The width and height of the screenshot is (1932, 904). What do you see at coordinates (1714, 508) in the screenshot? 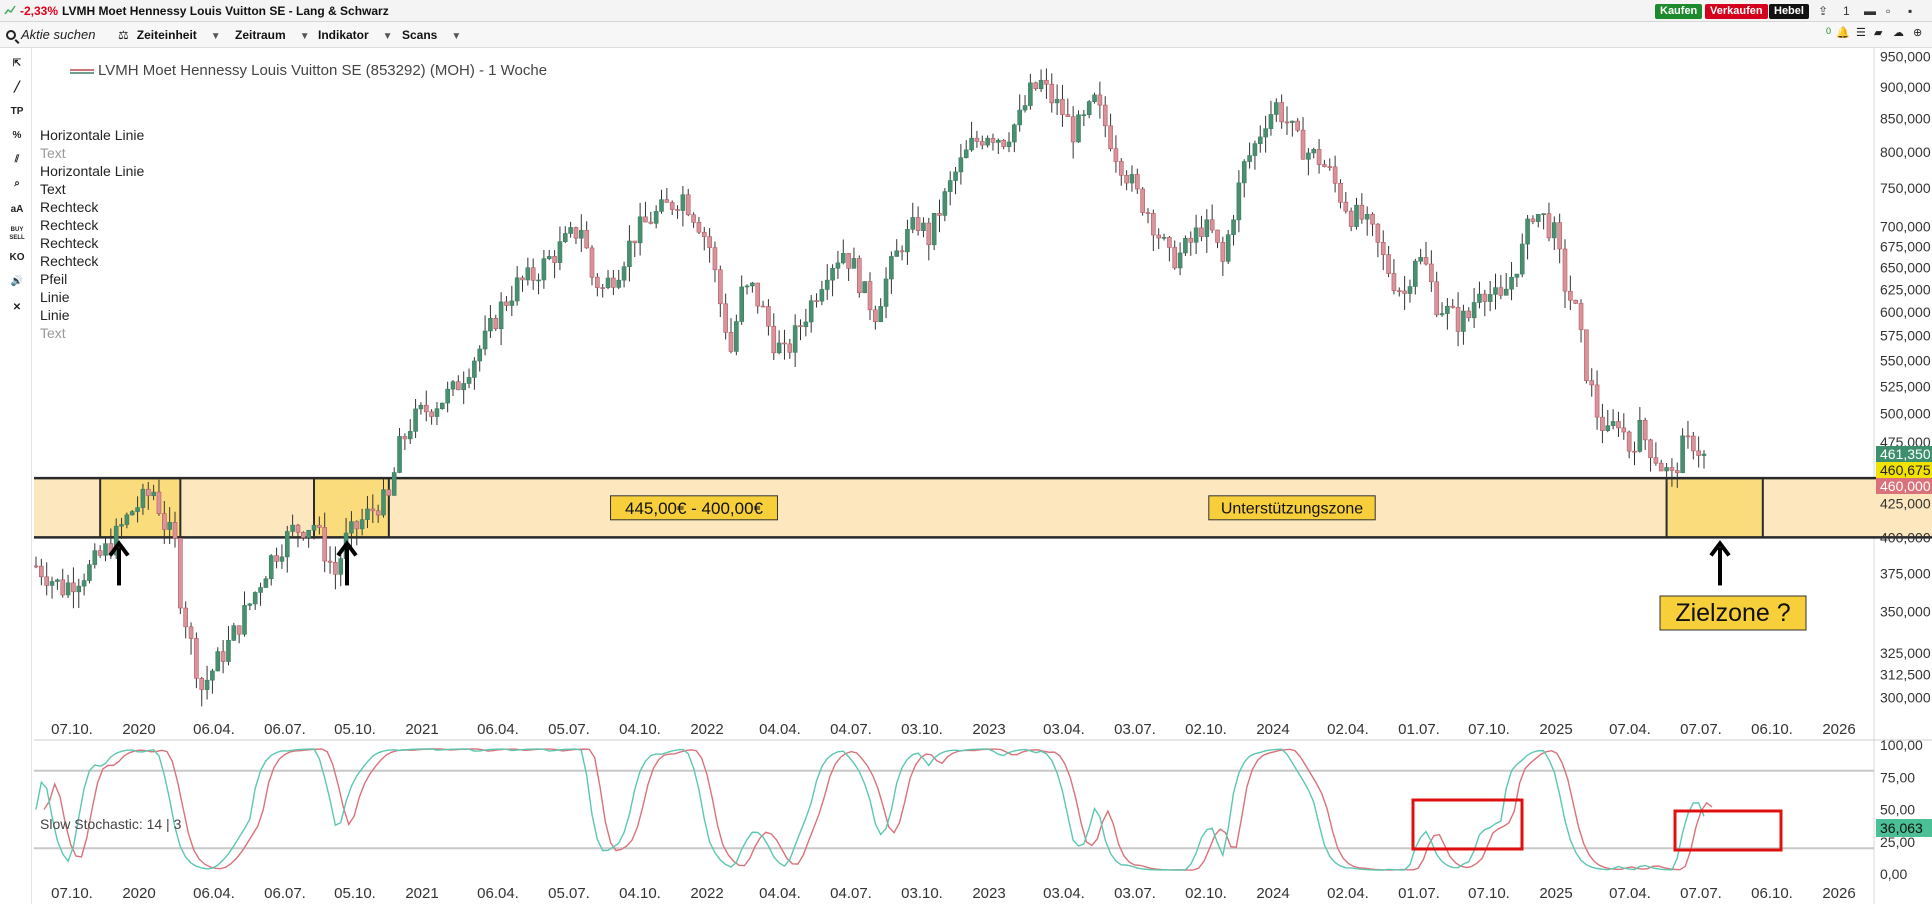
I see `highlight-rectangle` at bounding box center [1714, 508].